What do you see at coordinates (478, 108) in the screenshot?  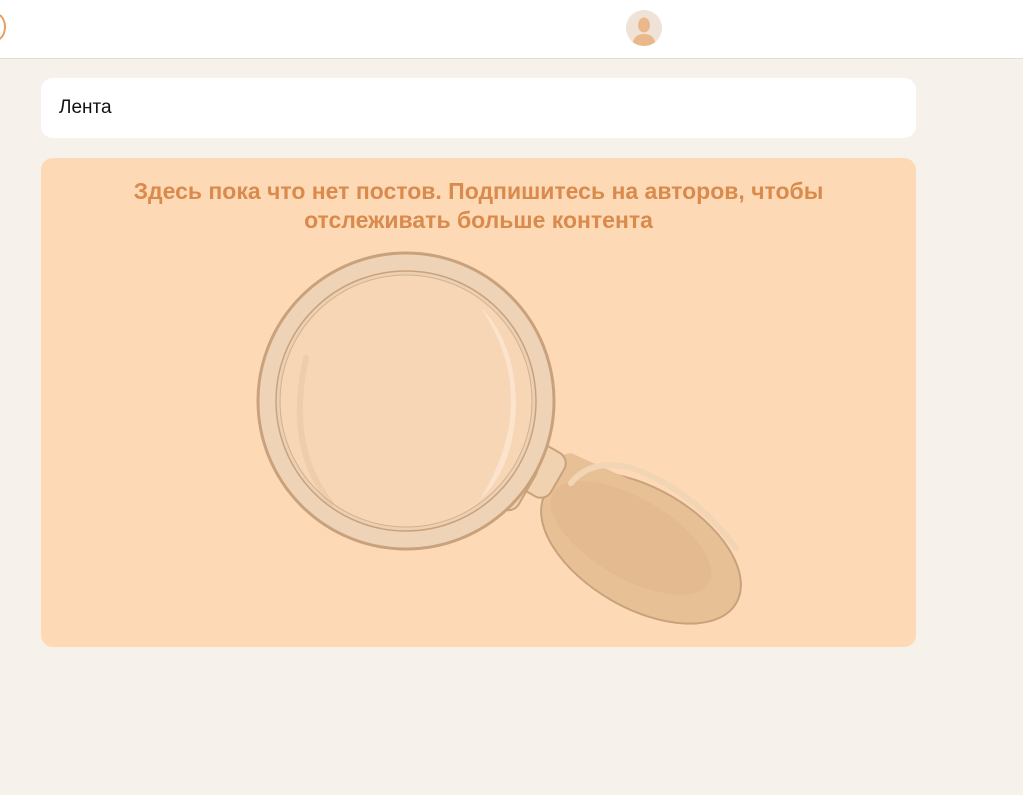 I see `feed-header: Лента` at bounding box center [478, 108].